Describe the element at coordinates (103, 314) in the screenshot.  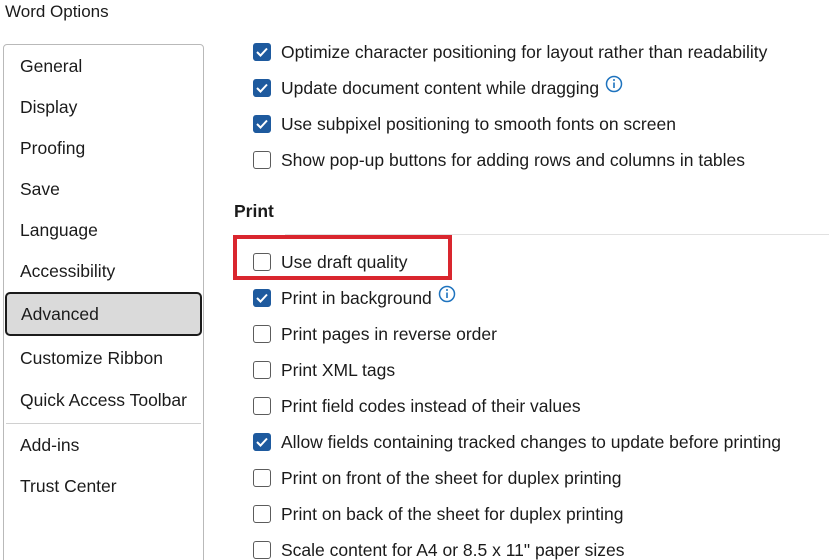
I see `sidebar-item-advanced: Advanced` at that location.